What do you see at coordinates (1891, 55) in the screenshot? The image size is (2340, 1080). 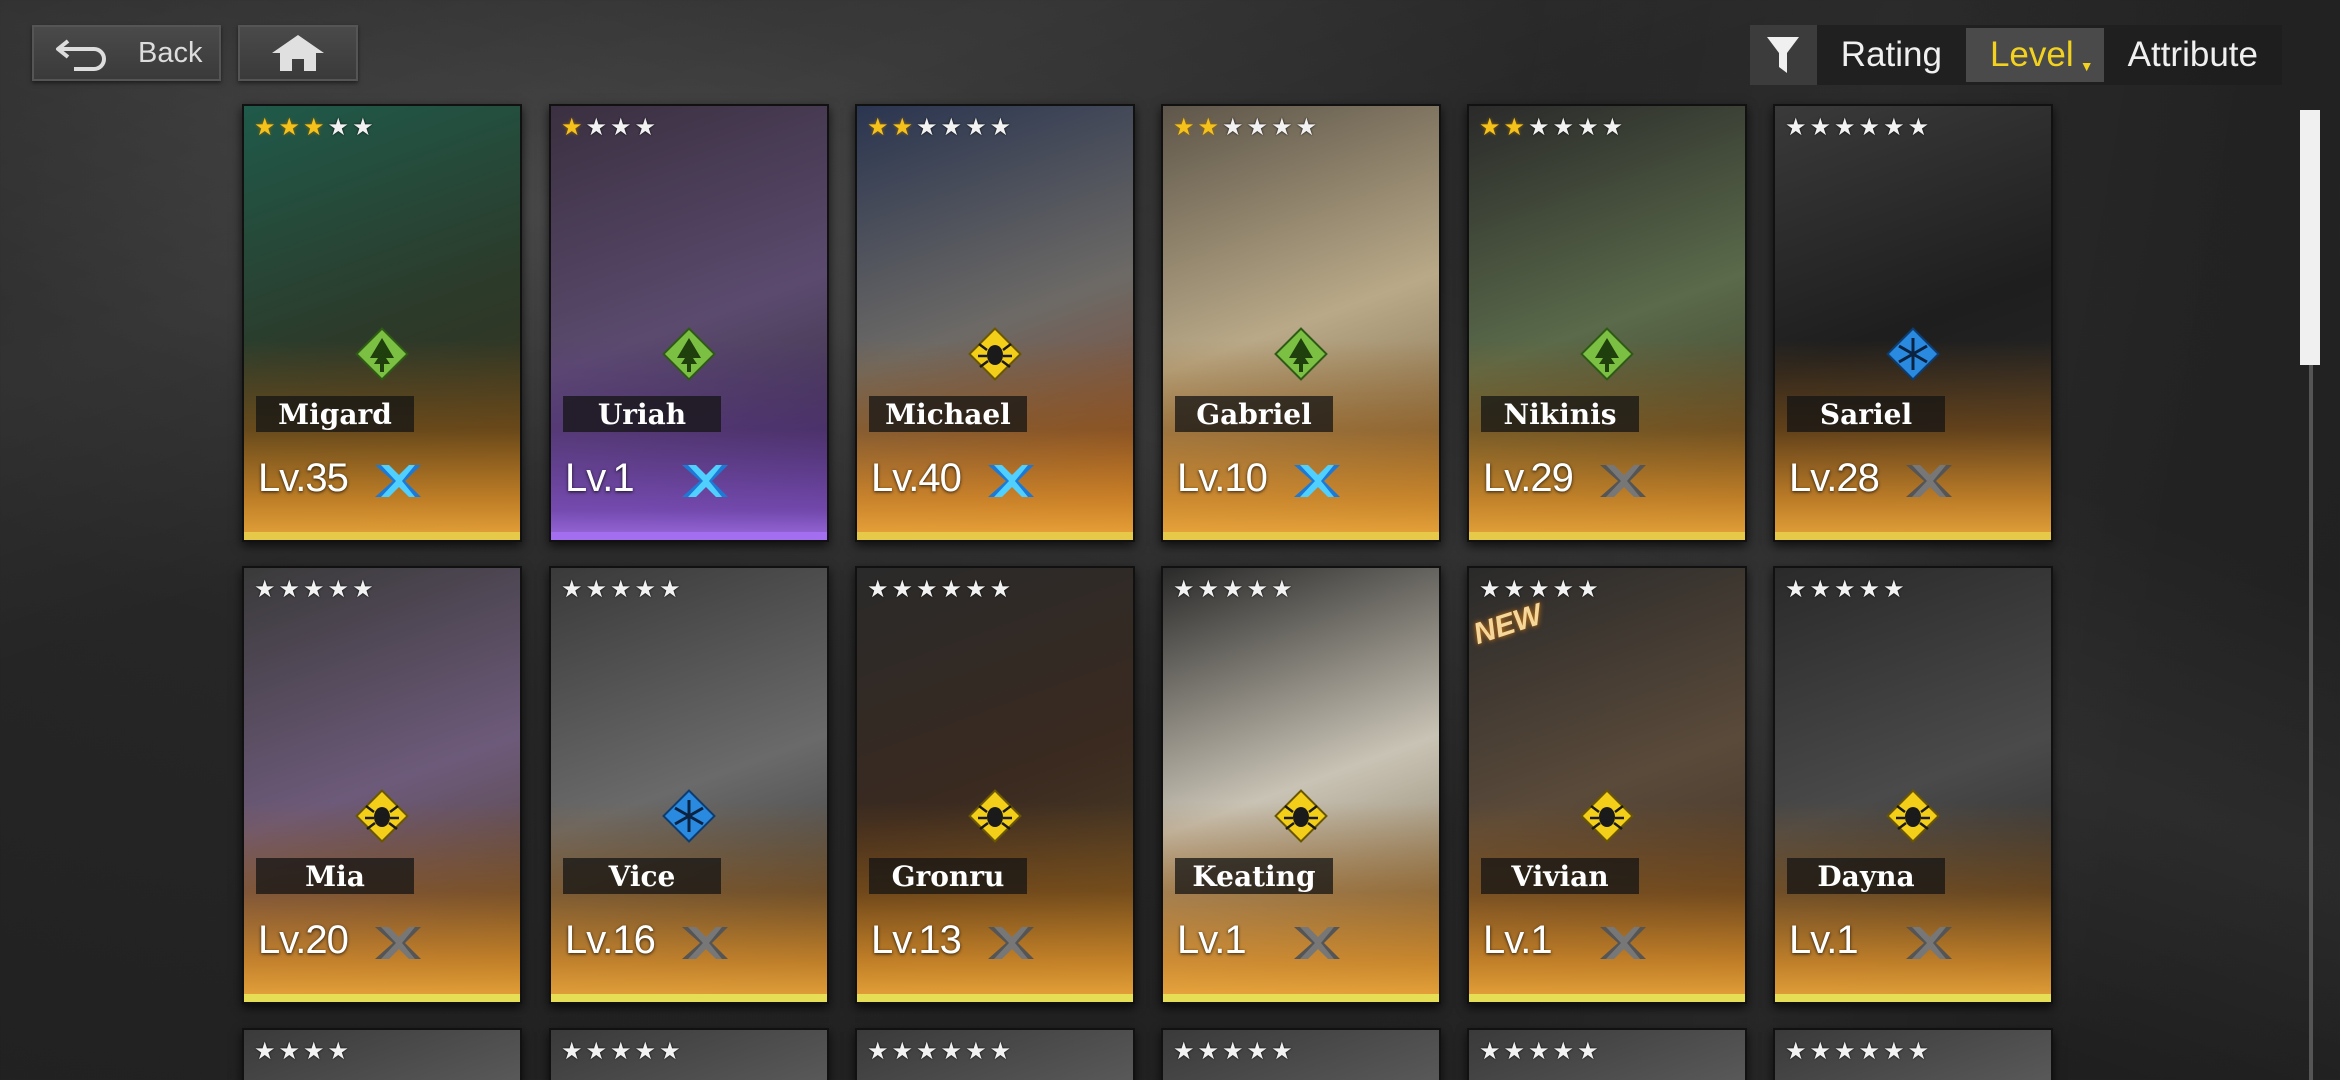 I see `sort-rating: Rating` at bounding box center [1891, 55].